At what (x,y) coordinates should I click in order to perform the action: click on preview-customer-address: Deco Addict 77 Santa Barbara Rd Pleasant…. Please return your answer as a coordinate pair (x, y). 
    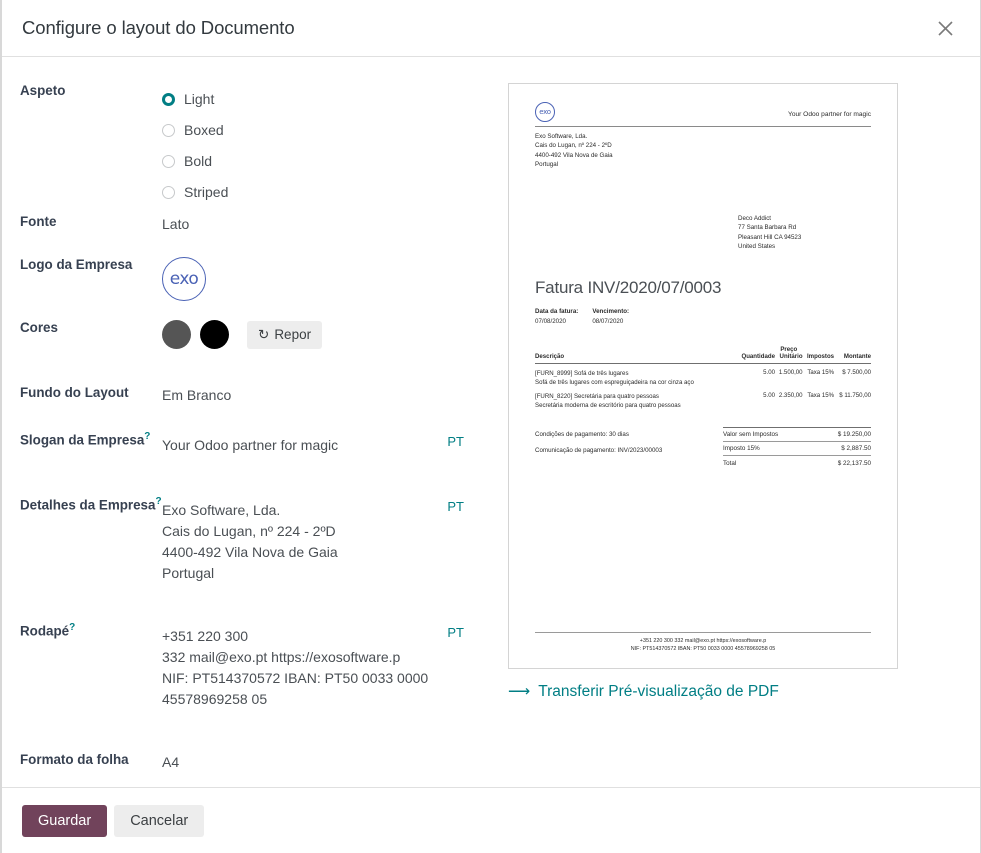
    Looking at the image, I should click on (804, 233).